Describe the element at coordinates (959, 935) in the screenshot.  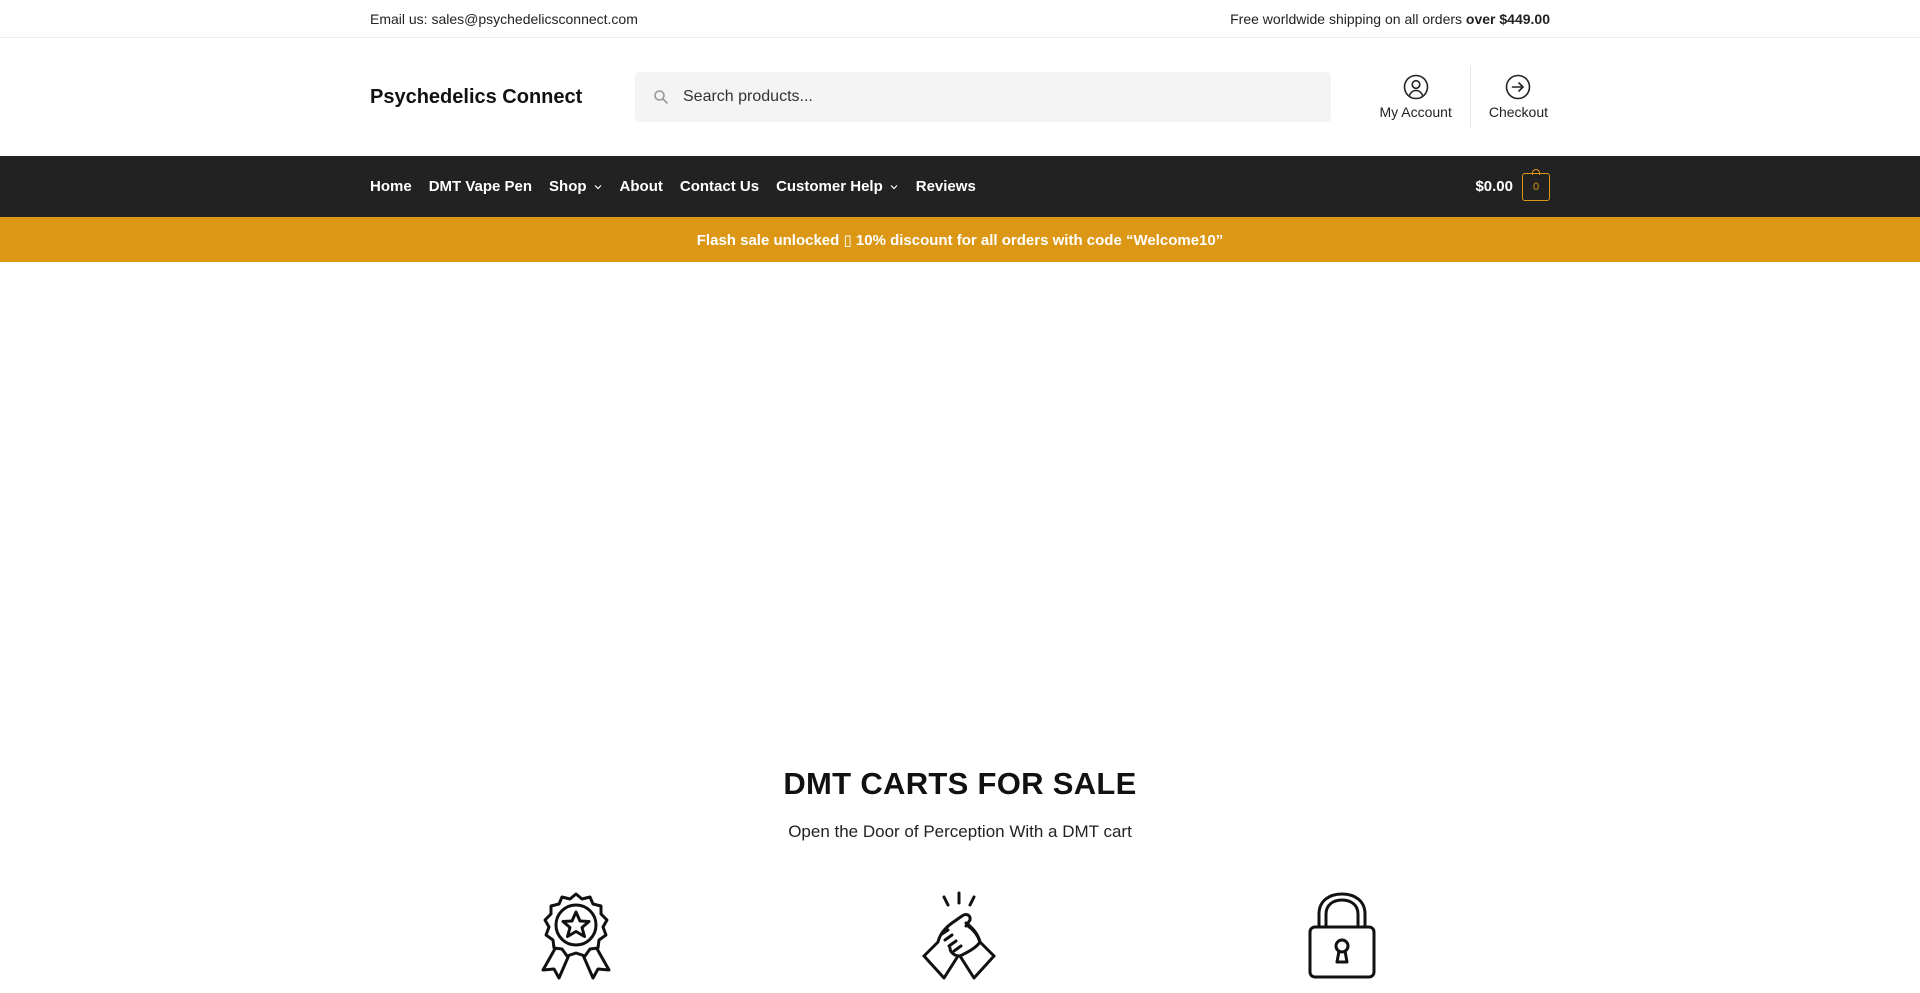
I see `handshake-icon` at that location.